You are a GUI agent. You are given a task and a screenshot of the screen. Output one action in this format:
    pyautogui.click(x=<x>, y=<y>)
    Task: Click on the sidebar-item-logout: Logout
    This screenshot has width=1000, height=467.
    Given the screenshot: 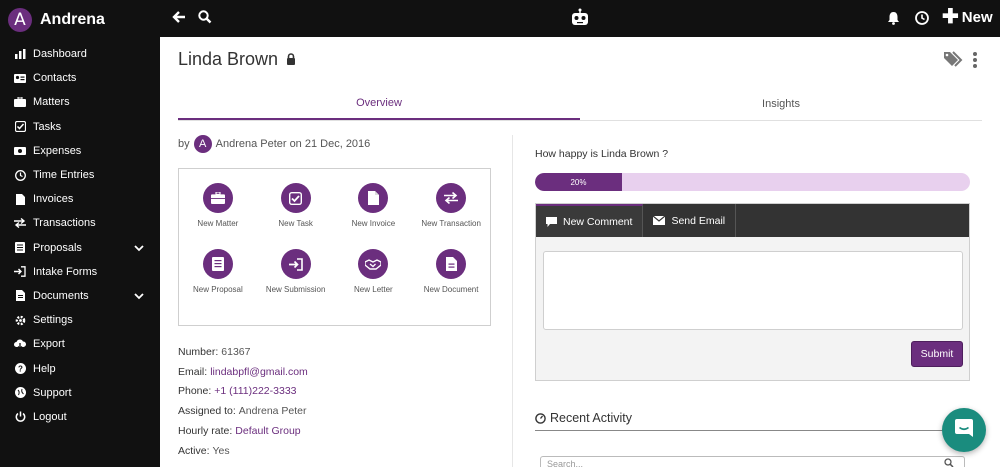 What is the action you would take?
    pyautogui.click(x=80, y=417)
    